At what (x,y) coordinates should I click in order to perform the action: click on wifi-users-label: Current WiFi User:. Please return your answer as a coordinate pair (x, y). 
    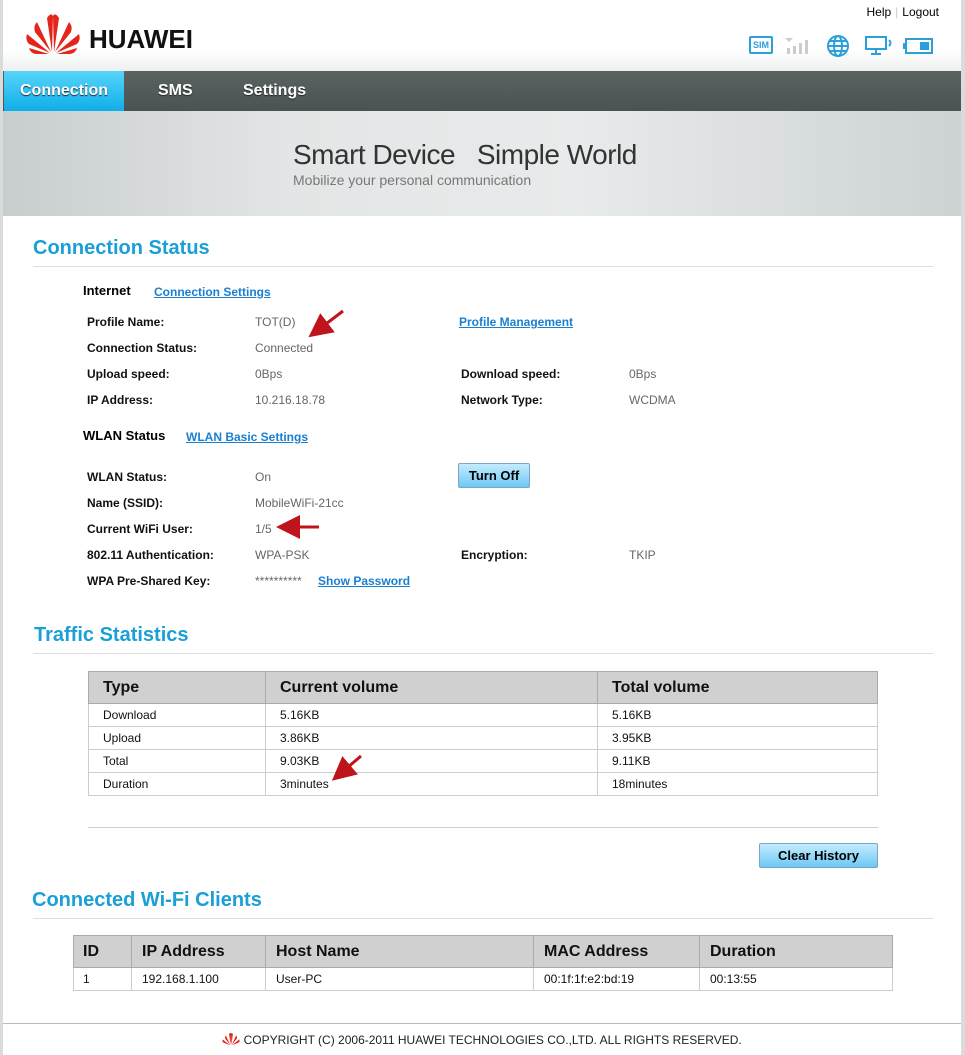
    Looking at the image, I should click on (140, 529).